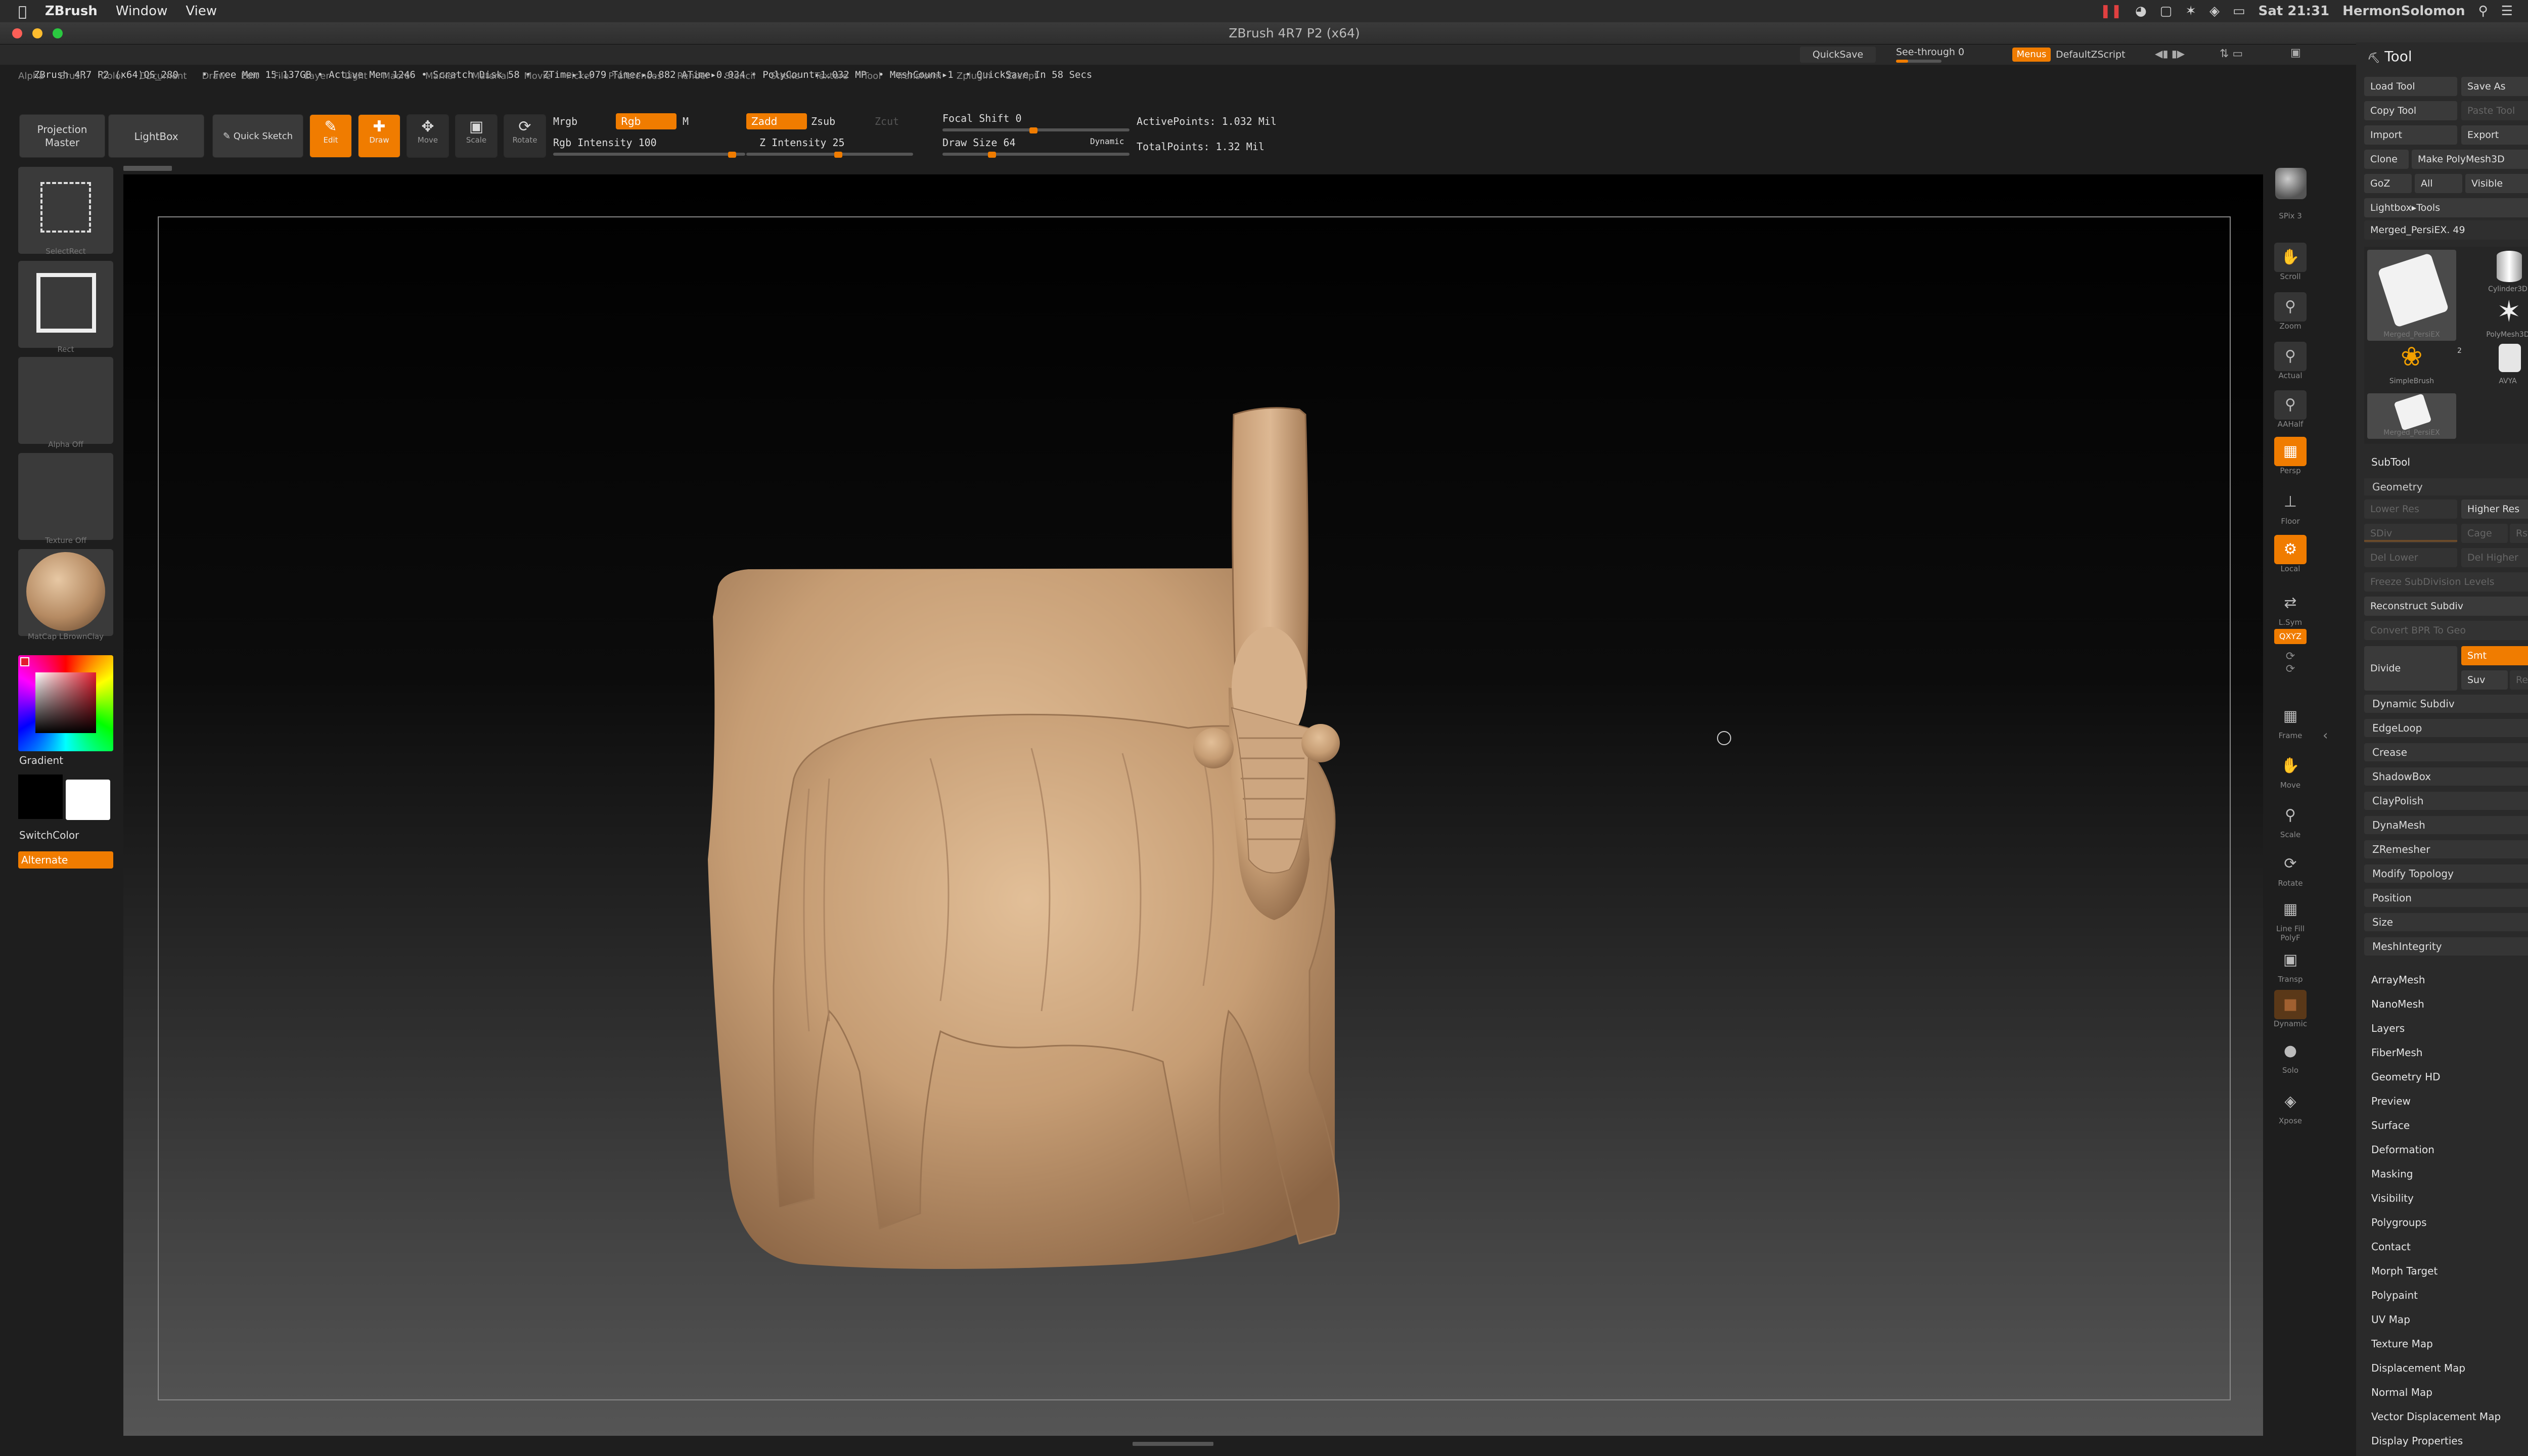 The width and height of the screenshot is (2528, 1456). Describe the element at coordinates (2438, 183) in the screenshot. I see `all-button: All` at that location.